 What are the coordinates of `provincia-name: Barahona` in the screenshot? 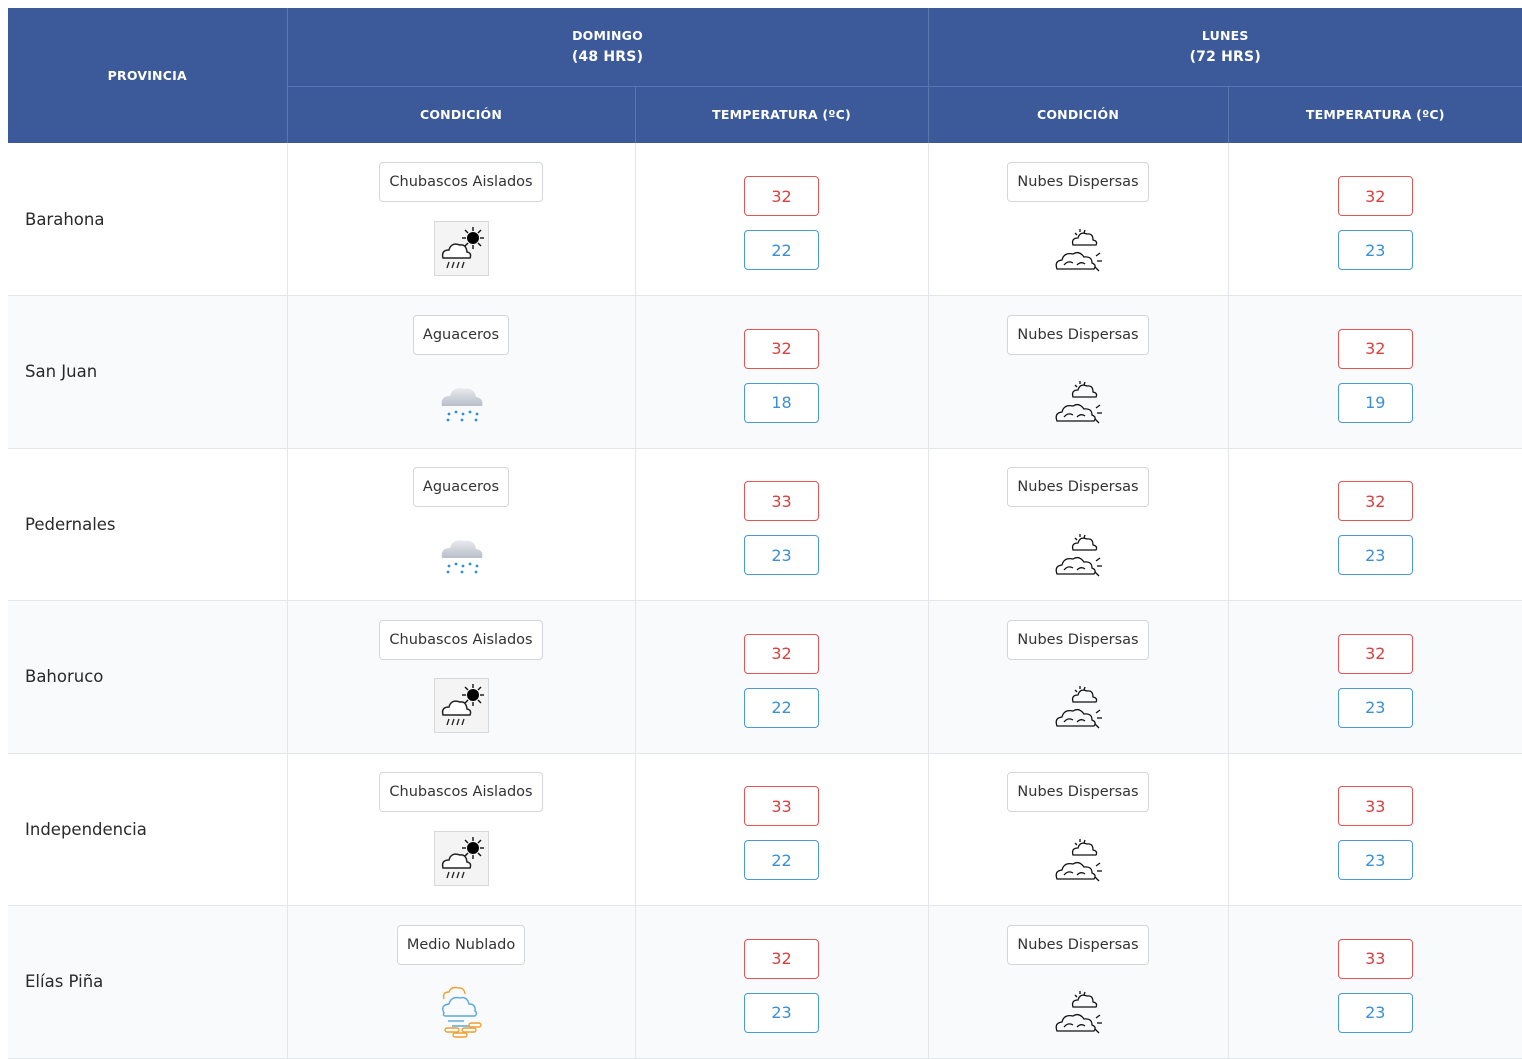 It's located at (148, 219).